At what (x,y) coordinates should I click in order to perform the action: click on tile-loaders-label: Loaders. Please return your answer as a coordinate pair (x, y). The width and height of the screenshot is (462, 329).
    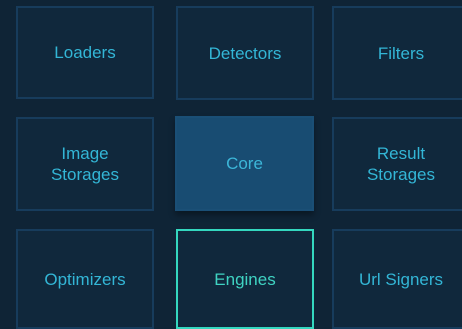
    Looking at the image, I should click on (85, 52).